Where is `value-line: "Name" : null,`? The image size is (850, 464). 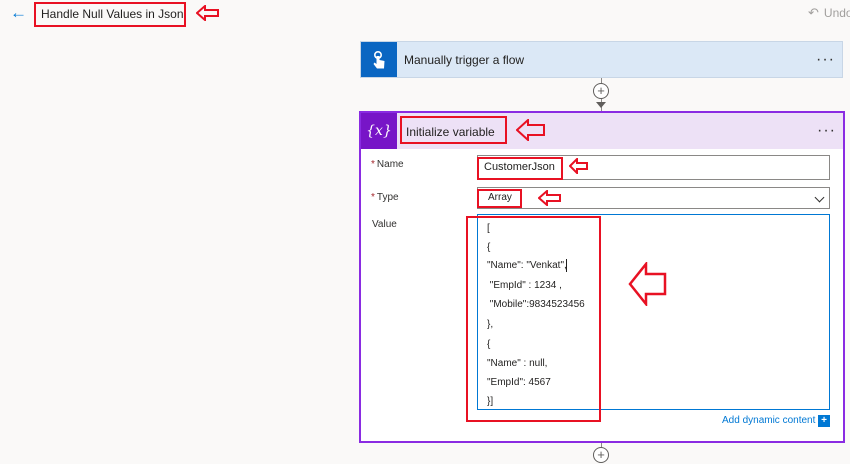
value-line: "Name" : null, is located at coordinates (517, 363).